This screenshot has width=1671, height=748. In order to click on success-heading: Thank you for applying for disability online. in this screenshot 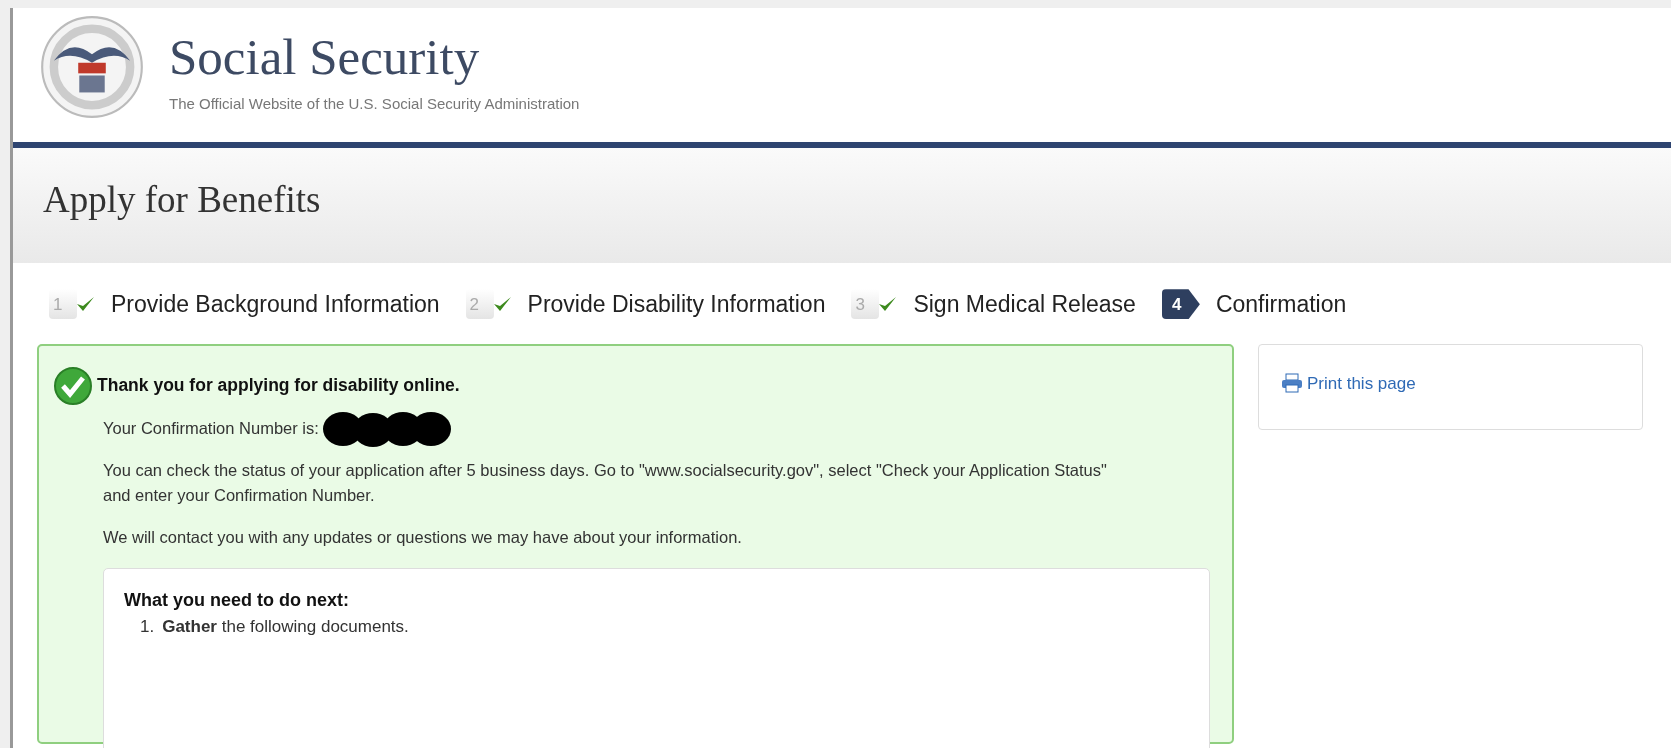, I will do `click(278, 386)`.